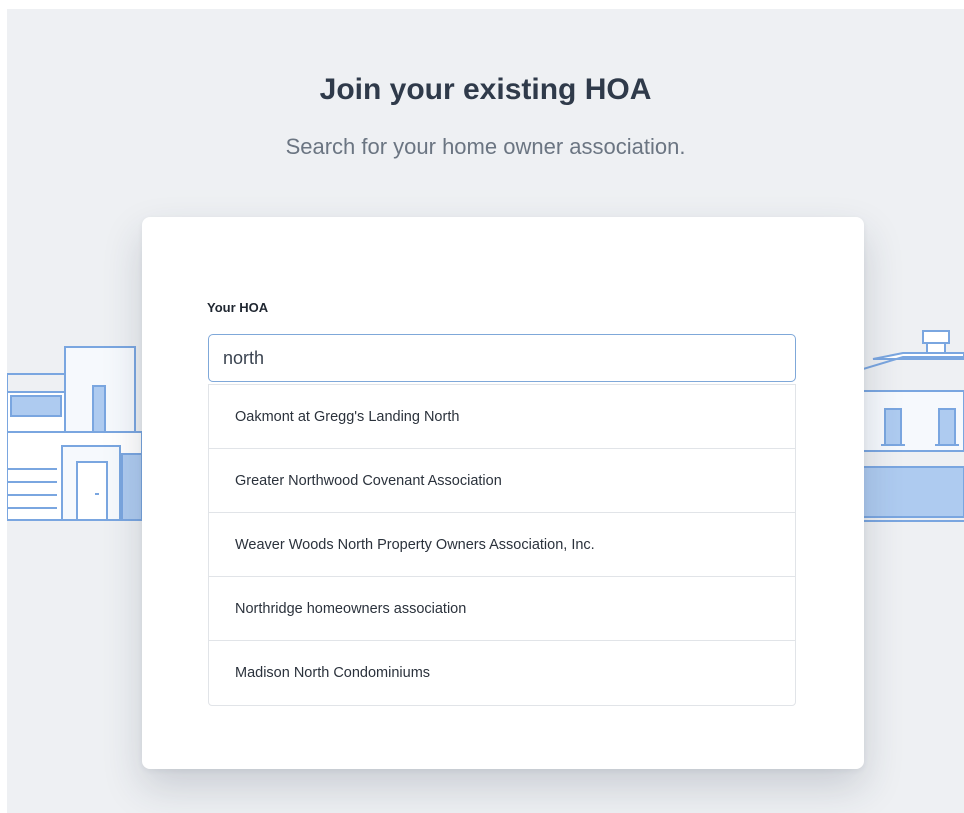 The height and width of the screenshot is (813, 964). Describe the element at coordinates (913, 426) in the screenshot. I see `house-illustration-right` at that location.